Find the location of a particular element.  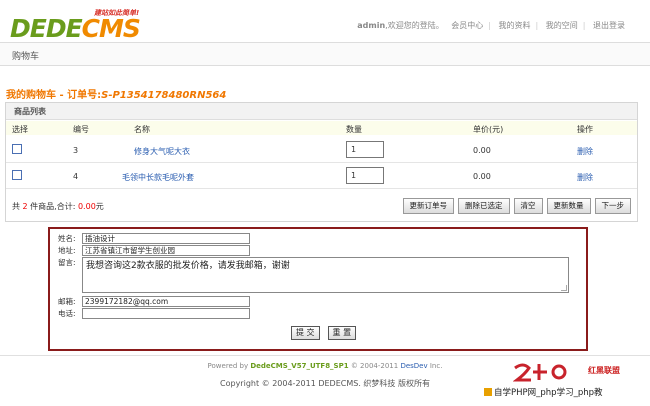

watermark-brand: 红黑联盟 is located at coordinates (604, 370).